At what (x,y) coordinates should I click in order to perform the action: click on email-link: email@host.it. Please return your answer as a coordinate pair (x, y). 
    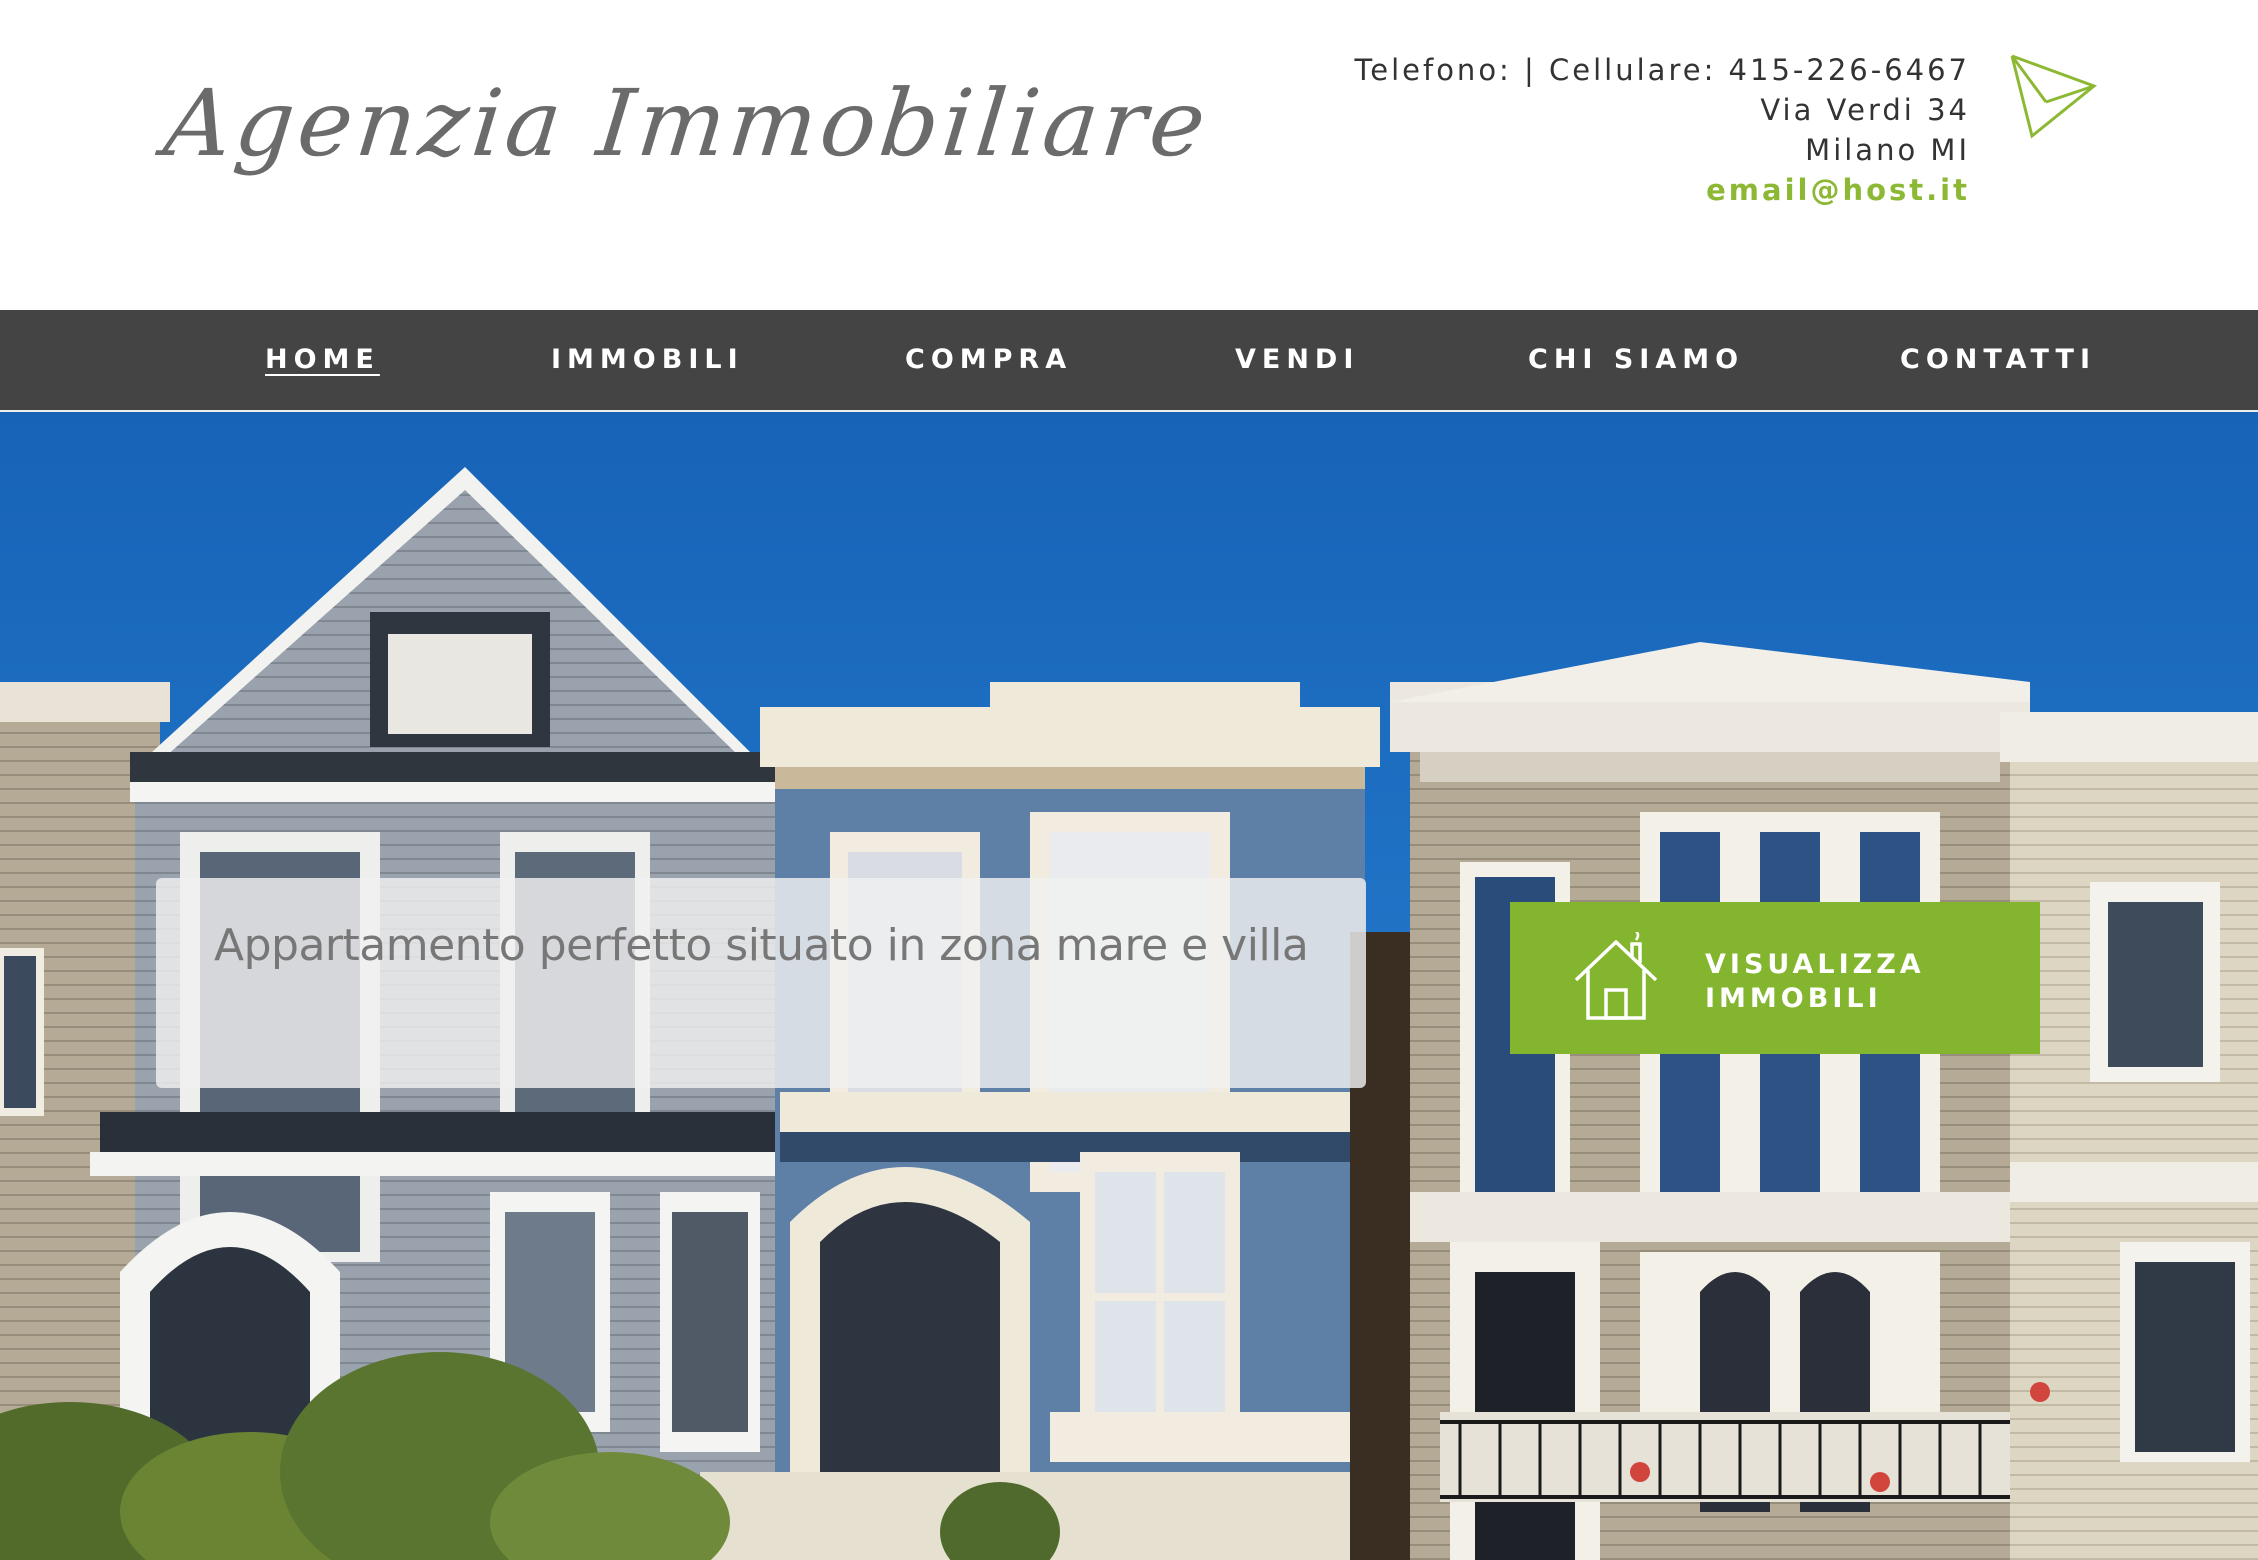
    Looking at the image, I should click on (1662, 190).